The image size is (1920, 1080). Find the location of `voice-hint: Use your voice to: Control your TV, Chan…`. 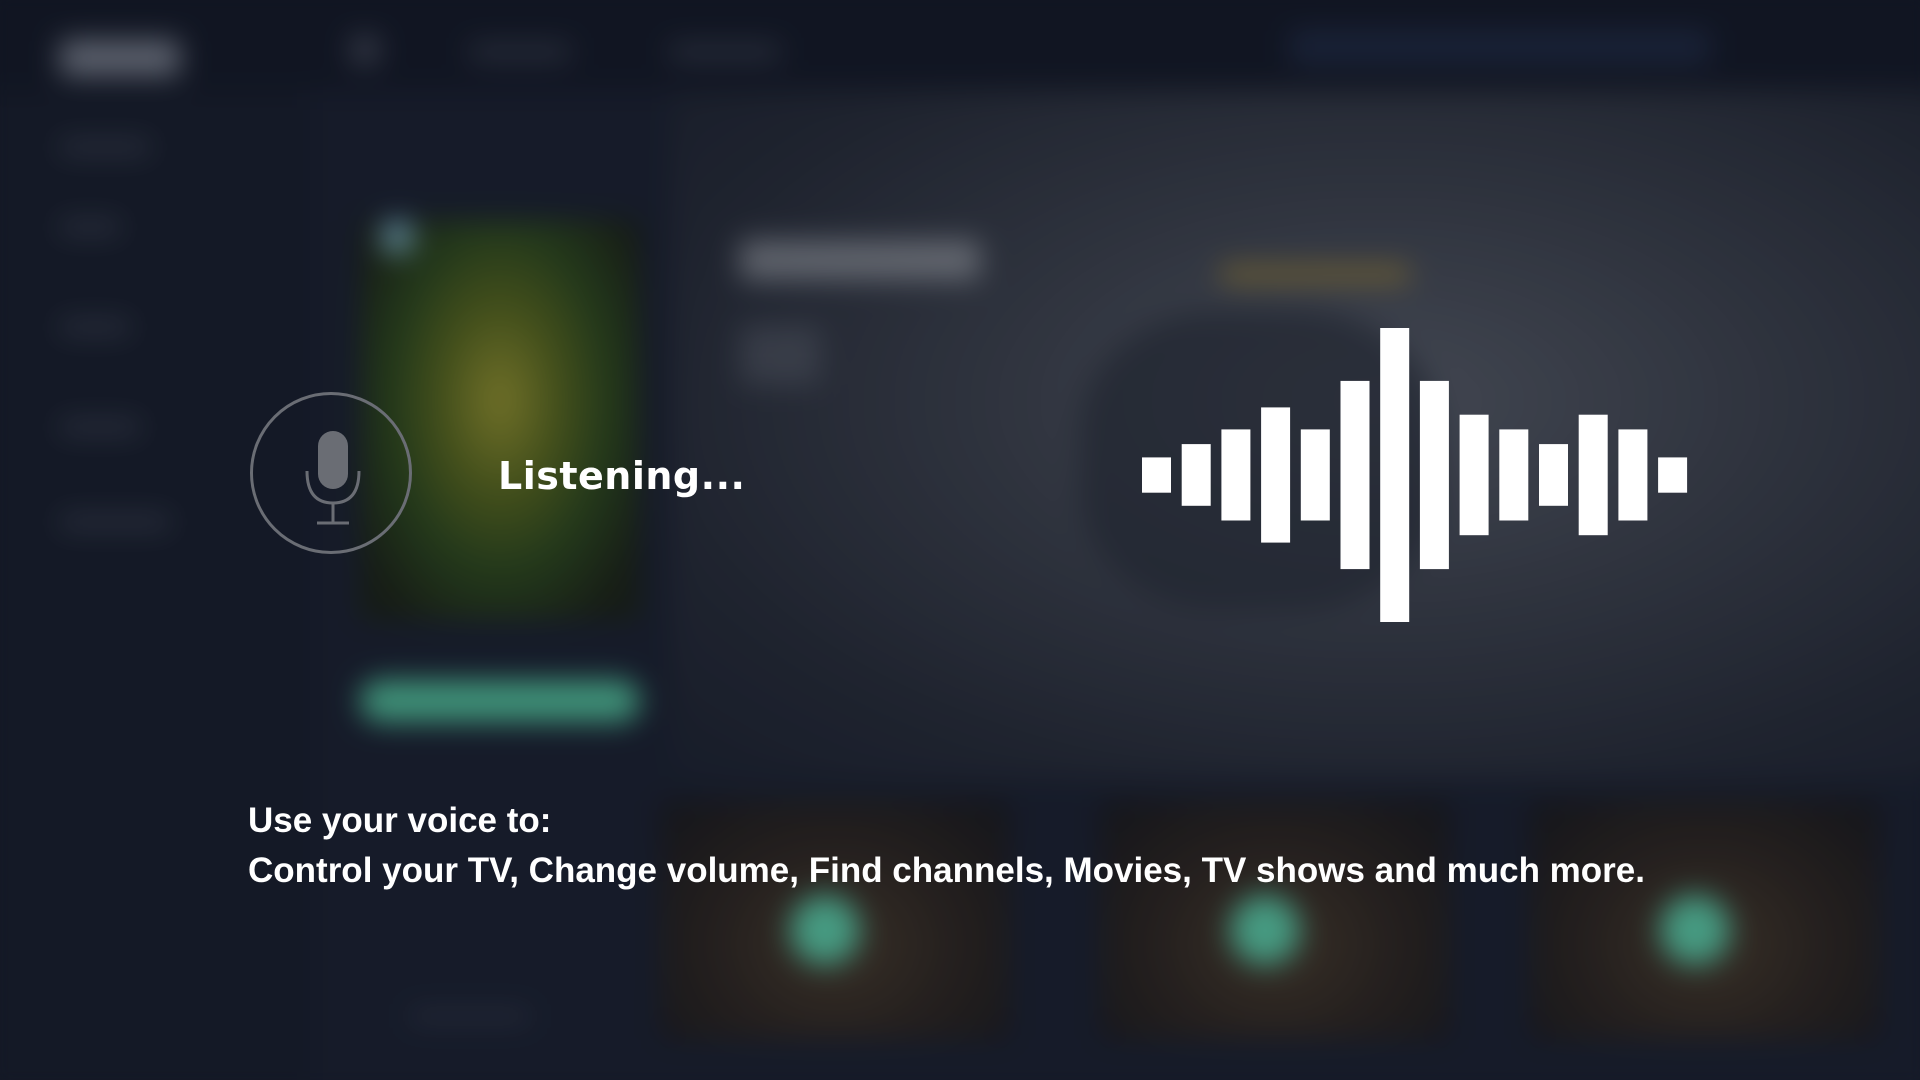

voice-hint: Use your voice to: Control your TV, Chan… is located at coordinates (946, 846).